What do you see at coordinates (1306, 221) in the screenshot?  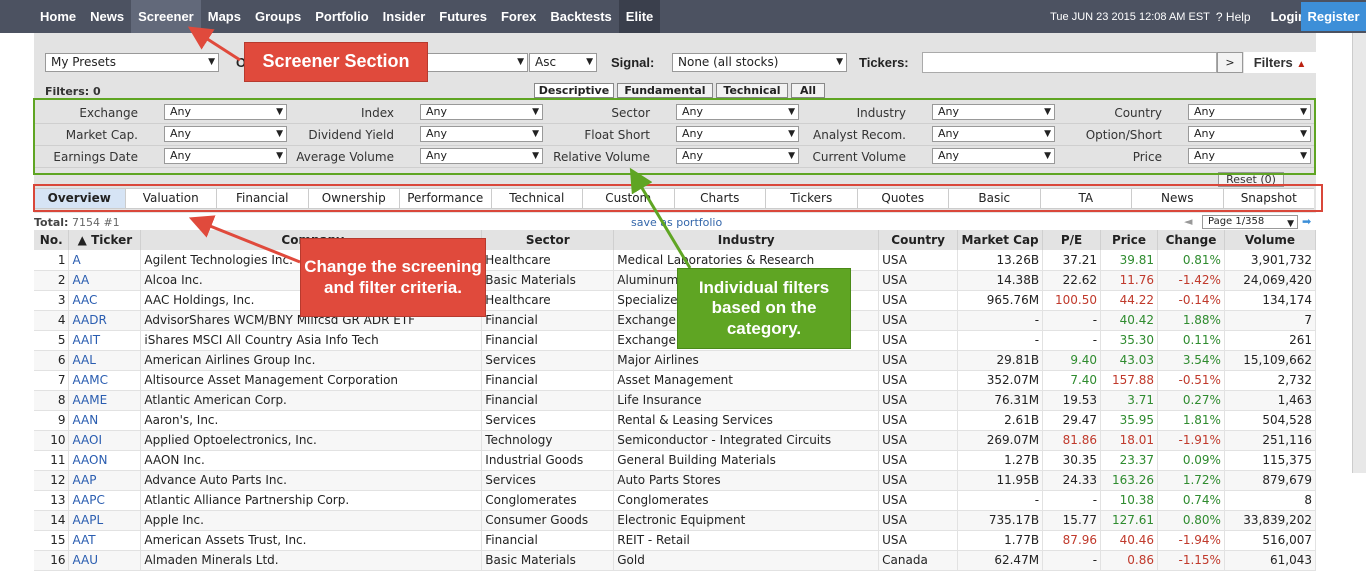 I see `next-page-icon: ➡` at bounding box center [1306, 221].